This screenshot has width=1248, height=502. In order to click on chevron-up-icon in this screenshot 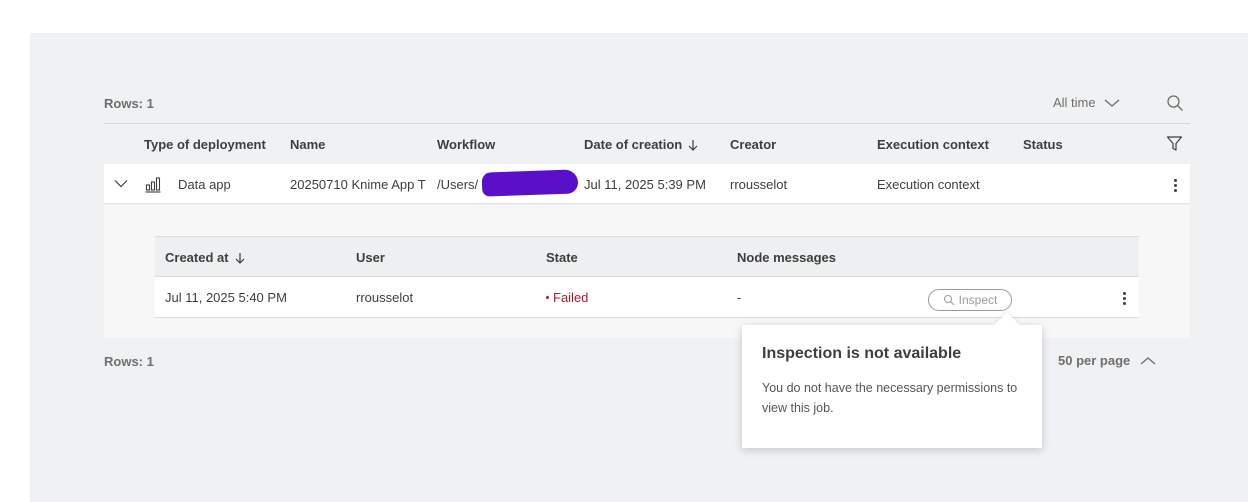, I will do `click(1148, 360)`.